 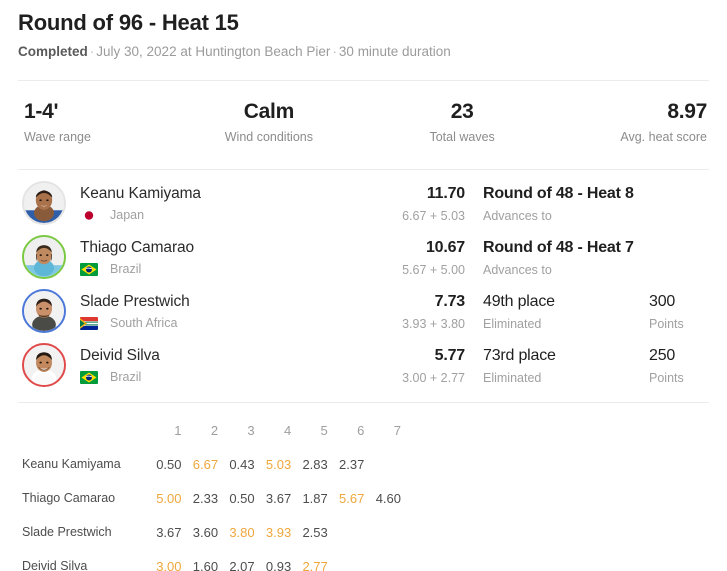 What do you see at coordinates (180, 257) in the screenshot?
I see `athlete-info: Thiago Camarao Brazil` at bounding box center [180, 257].